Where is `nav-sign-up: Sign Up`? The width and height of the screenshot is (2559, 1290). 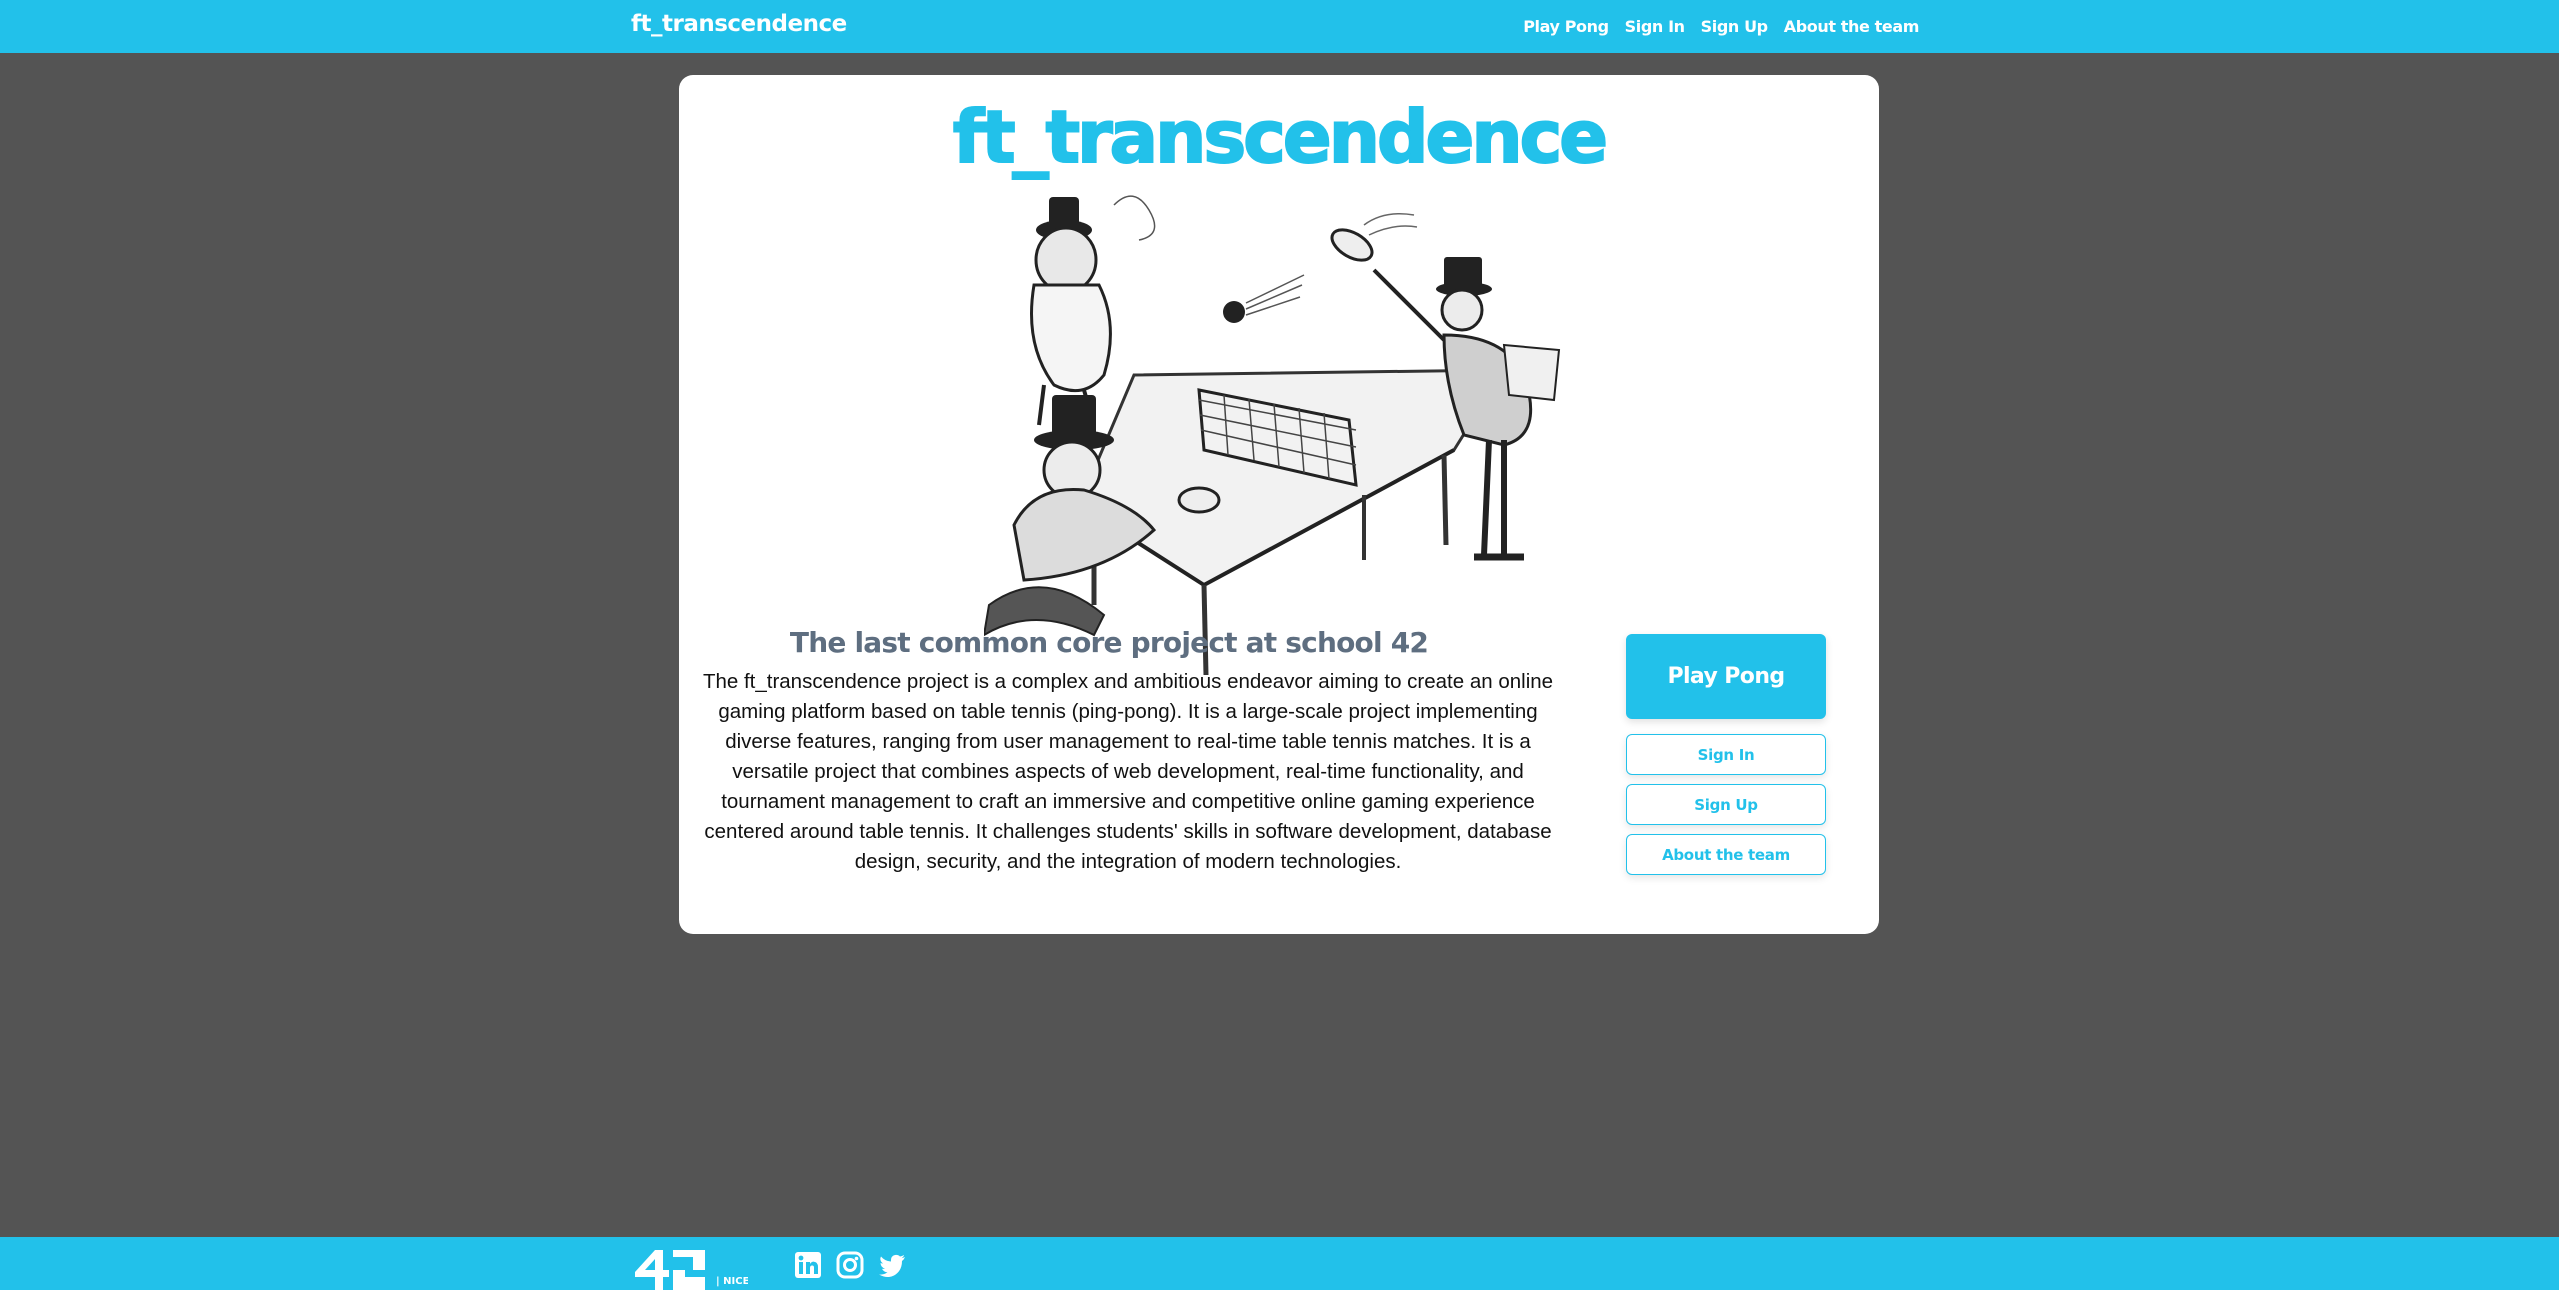 nav-sign-up: Sign Up is located at coordinates (1734, 26).